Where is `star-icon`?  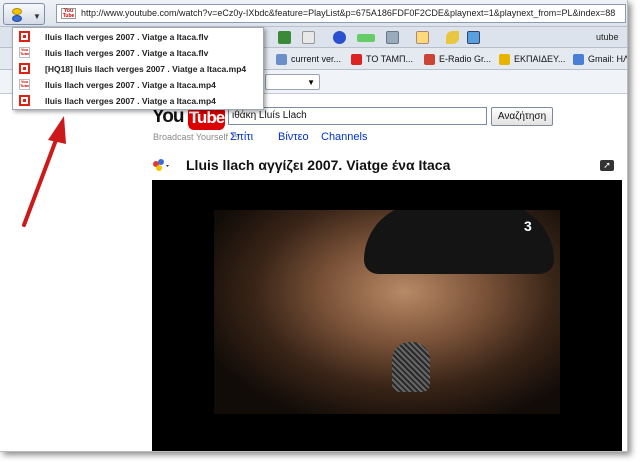
star-icon is located at coordinates (339, 37).